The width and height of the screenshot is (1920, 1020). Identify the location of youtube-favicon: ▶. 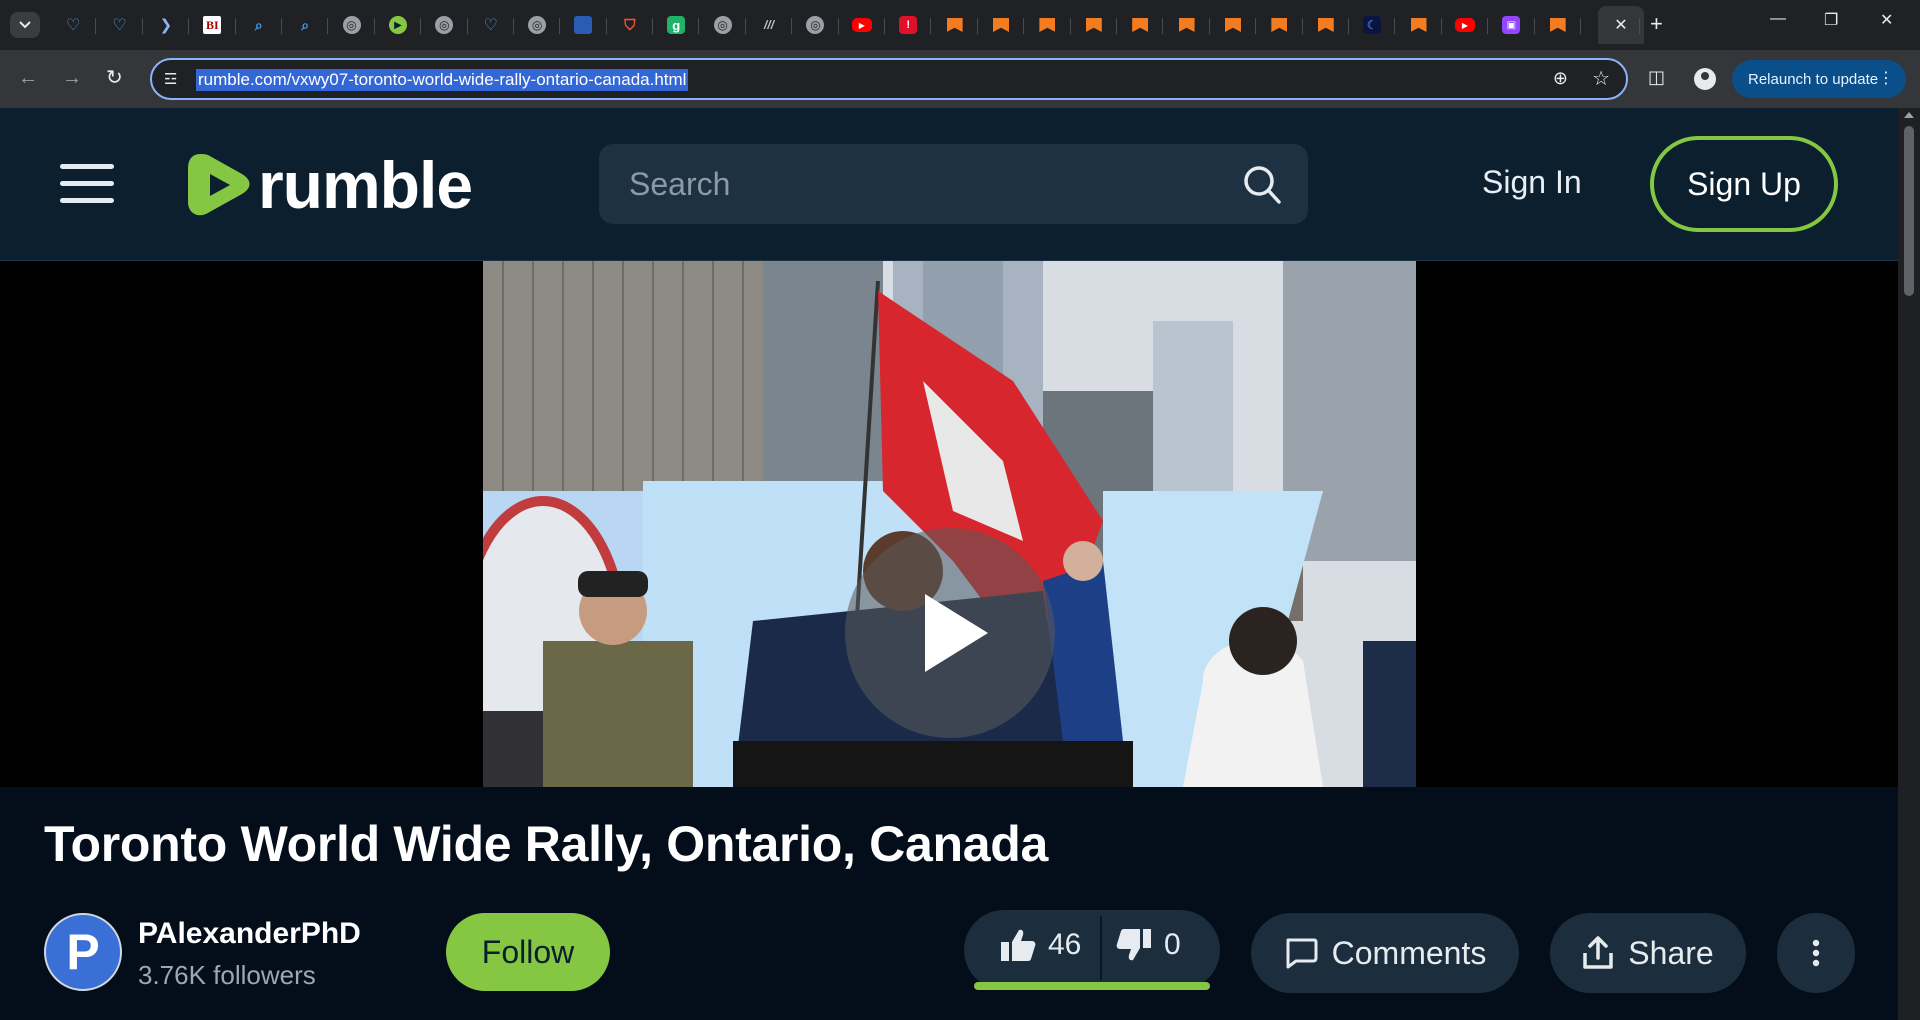
(1464, 25).